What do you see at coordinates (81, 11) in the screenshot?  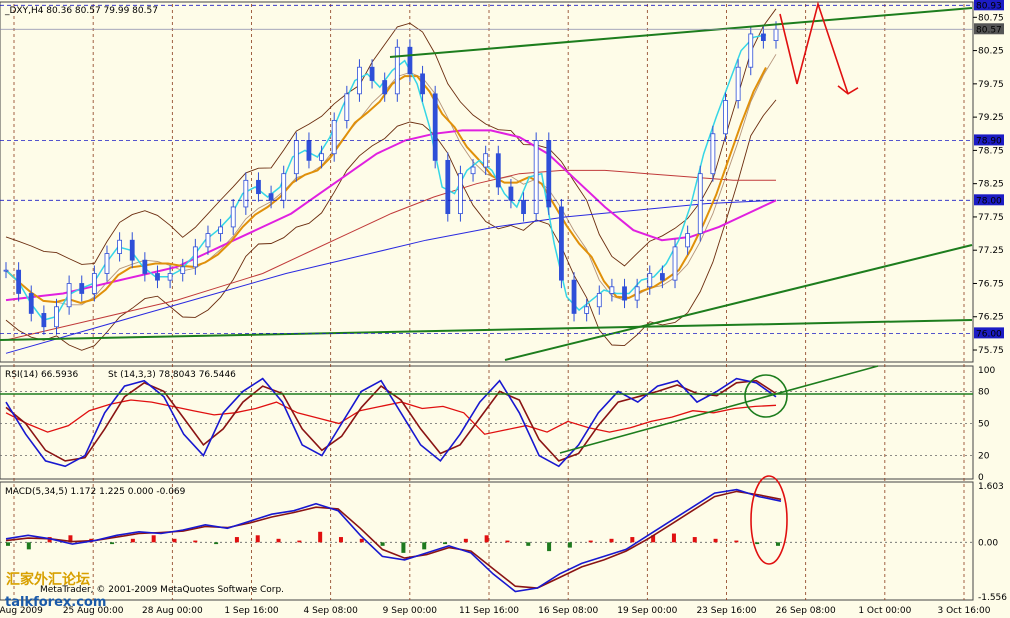 I see `main-header: _DXY,H4 80.36 80.57 79.99 80.57` at bounding box center [81, 11].